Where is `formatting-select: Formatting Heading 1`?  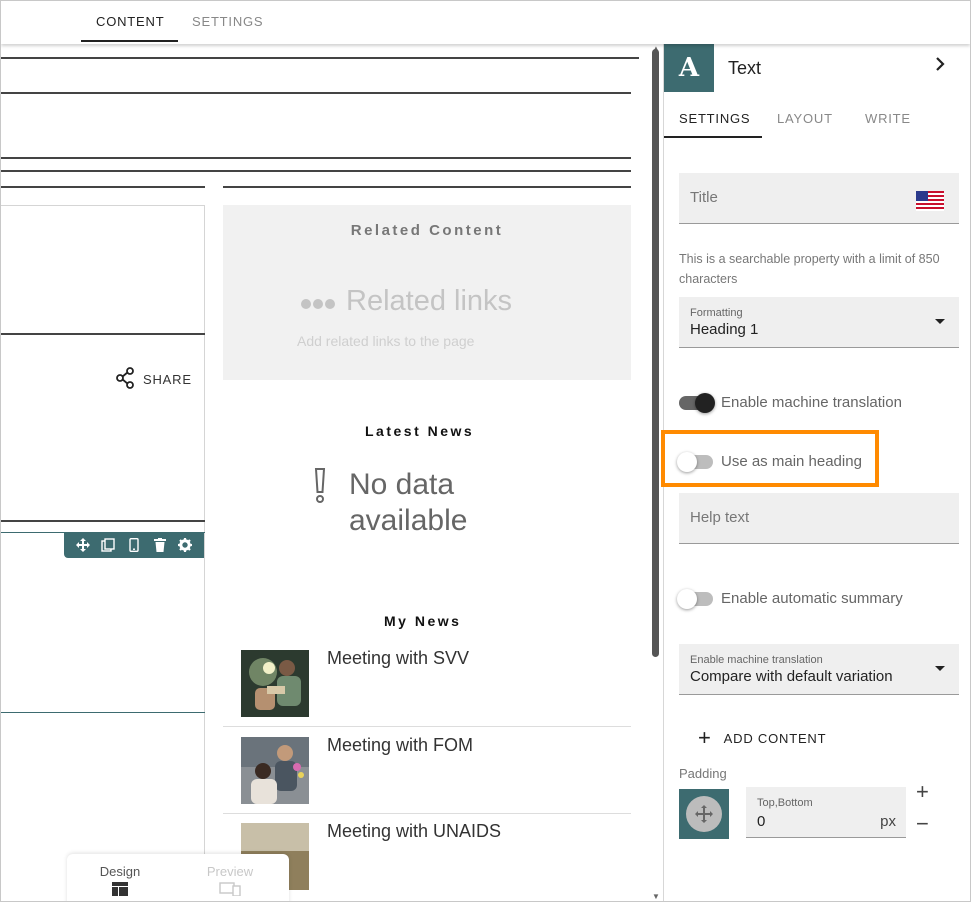 formatting-select: Formatting Heading 1 is located at coordinates (819, 322).